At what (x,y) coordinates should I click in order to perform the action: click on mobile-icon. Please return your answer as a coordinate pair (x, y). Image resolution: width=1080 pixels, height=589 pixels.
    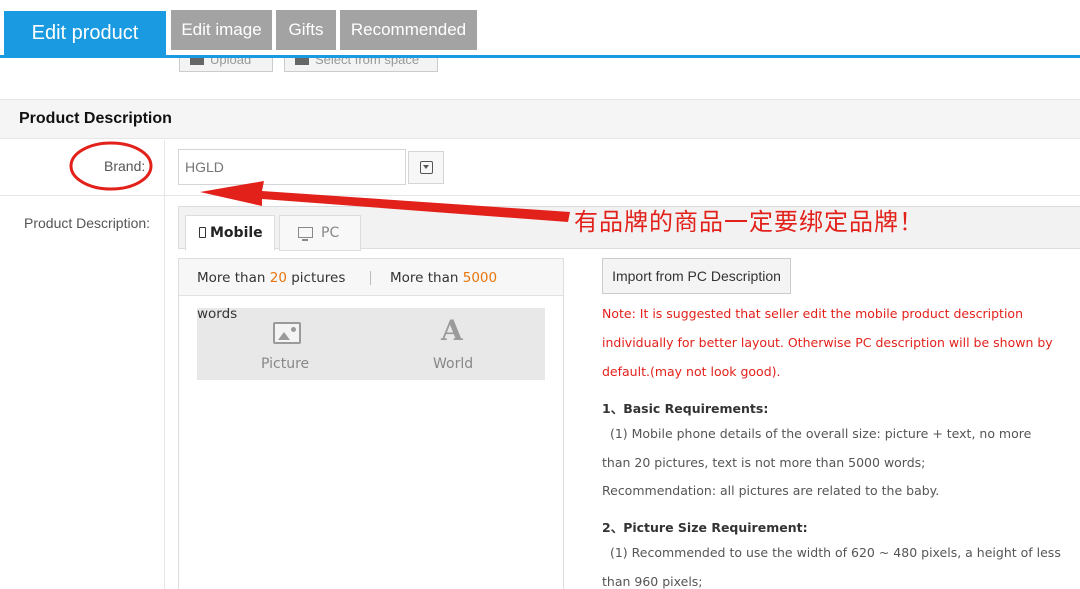
    Looking at the image, I should click on (202, 232).